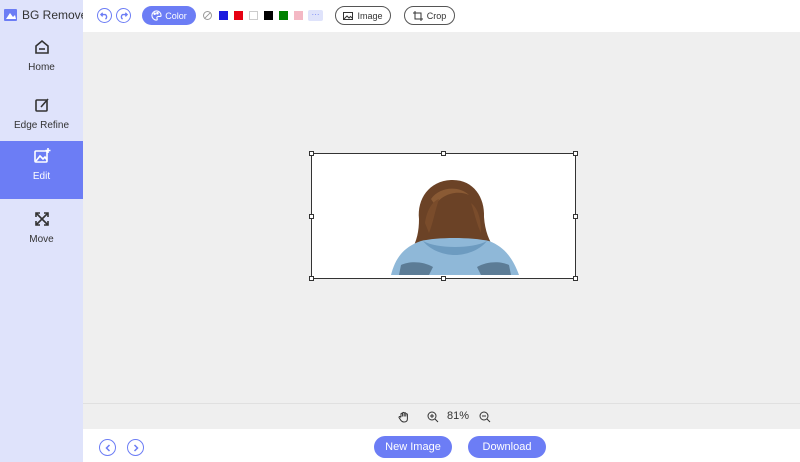 The image size is (800, 462). I want to click on color-button: Color, so click(169, 15).